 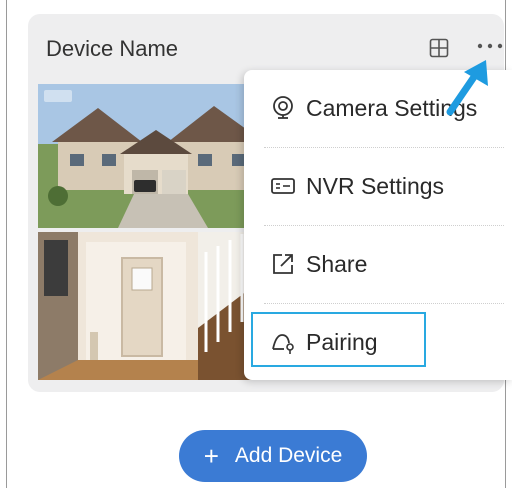 I want to click on menu-item-label: Share, so click(x=337, y=263).